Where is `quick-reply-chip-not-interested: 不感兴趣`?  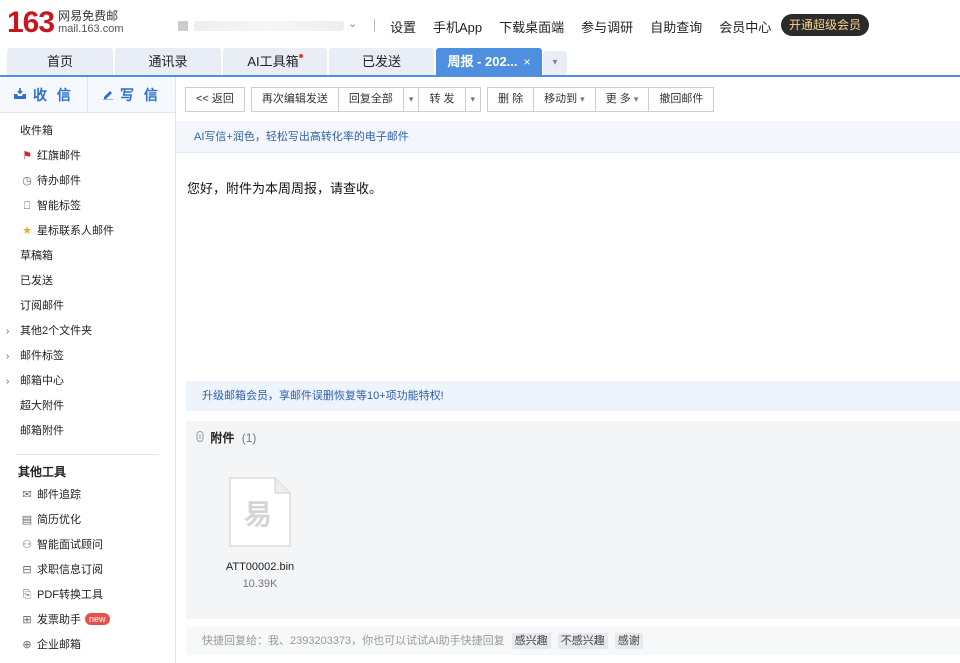 quick-reply-chip-not-interested: 不感兴趣 is located at coordinates (582, 641).